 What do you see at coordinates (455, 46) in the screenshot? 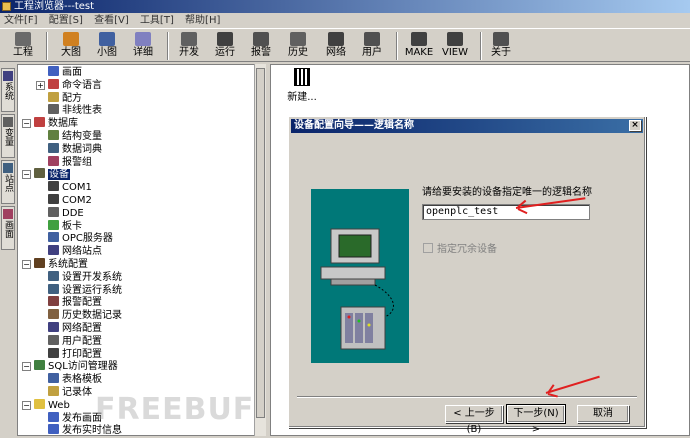
I see `toolbar-view-button: VIEW` at bounding box center [455, 46].